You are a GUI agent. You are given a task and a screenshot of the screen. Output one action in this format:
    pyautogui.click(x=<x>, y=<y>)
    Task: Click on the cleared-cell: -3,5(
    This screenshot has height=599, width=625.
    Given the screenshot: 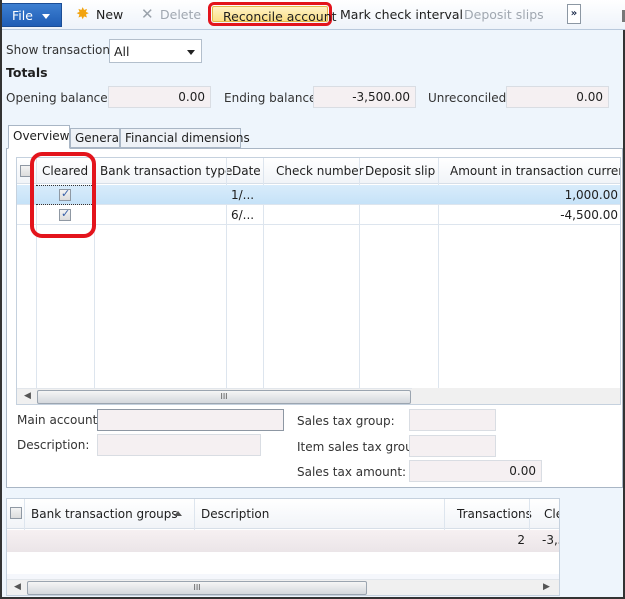 What is the action you would take?
    pyautogui.click(x=550, y=540)
    